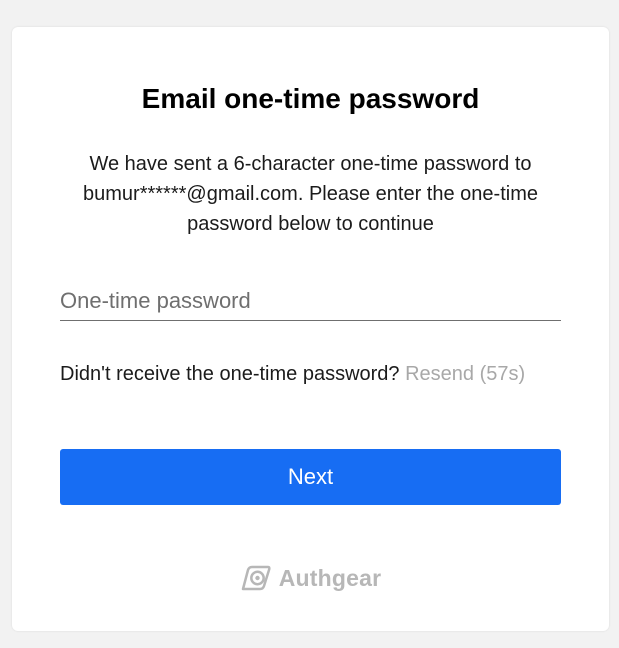 This screenshot has width=619, height=648. I want to click on one-time-password-input, so click(310, 301).